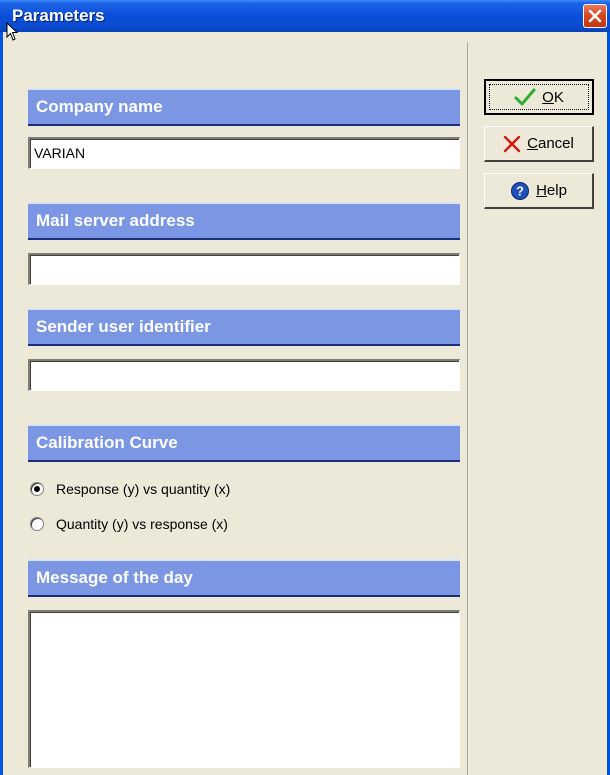  I want to click on radio-button, so click(37, 524).